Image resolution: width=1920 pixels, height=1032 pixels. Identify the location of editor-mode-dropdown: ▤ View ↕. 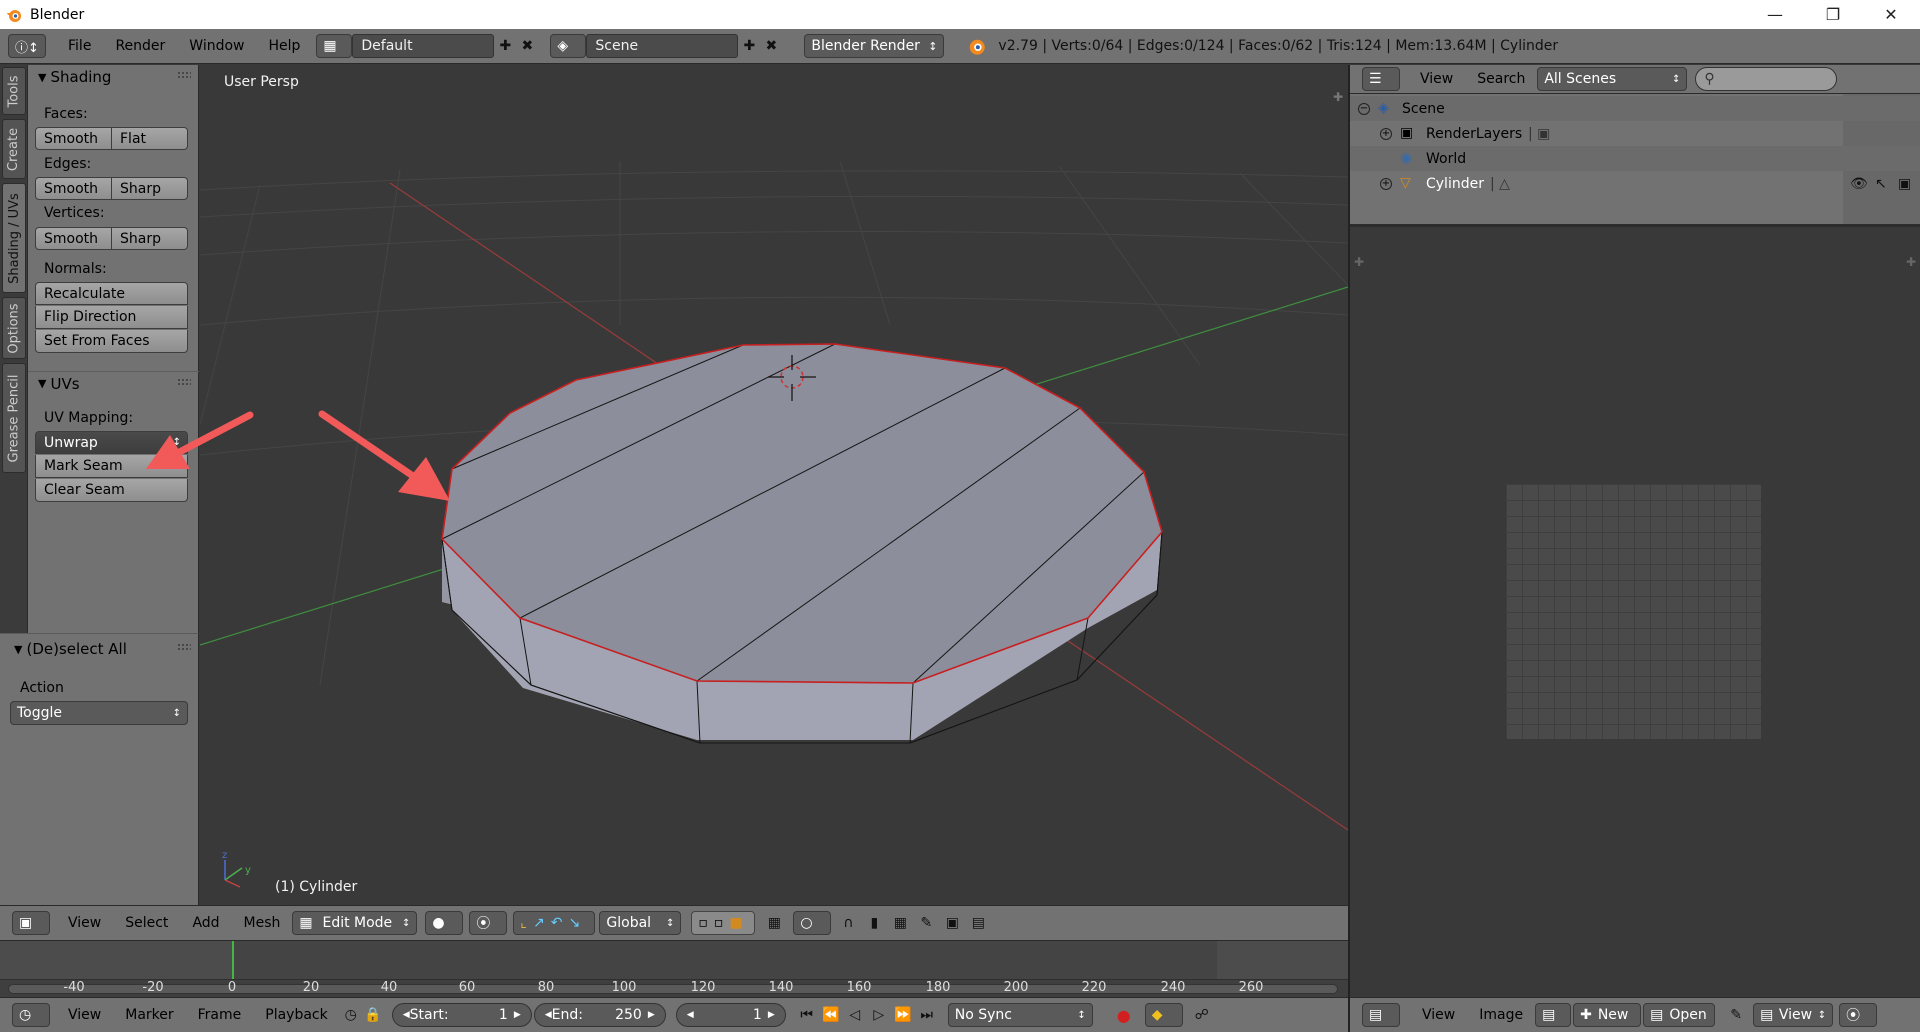
(1793, 1015).